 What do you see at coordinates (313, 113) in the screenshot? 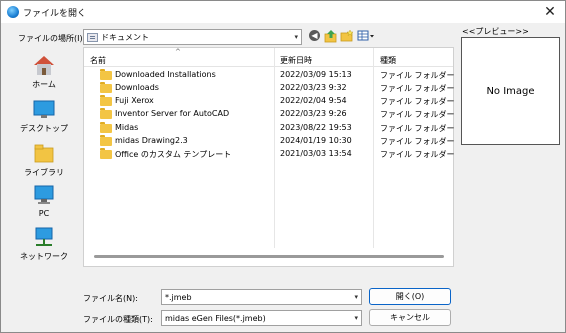
I see `file-date: 2022/03/23 9:26` at bounding box center [313, 113].